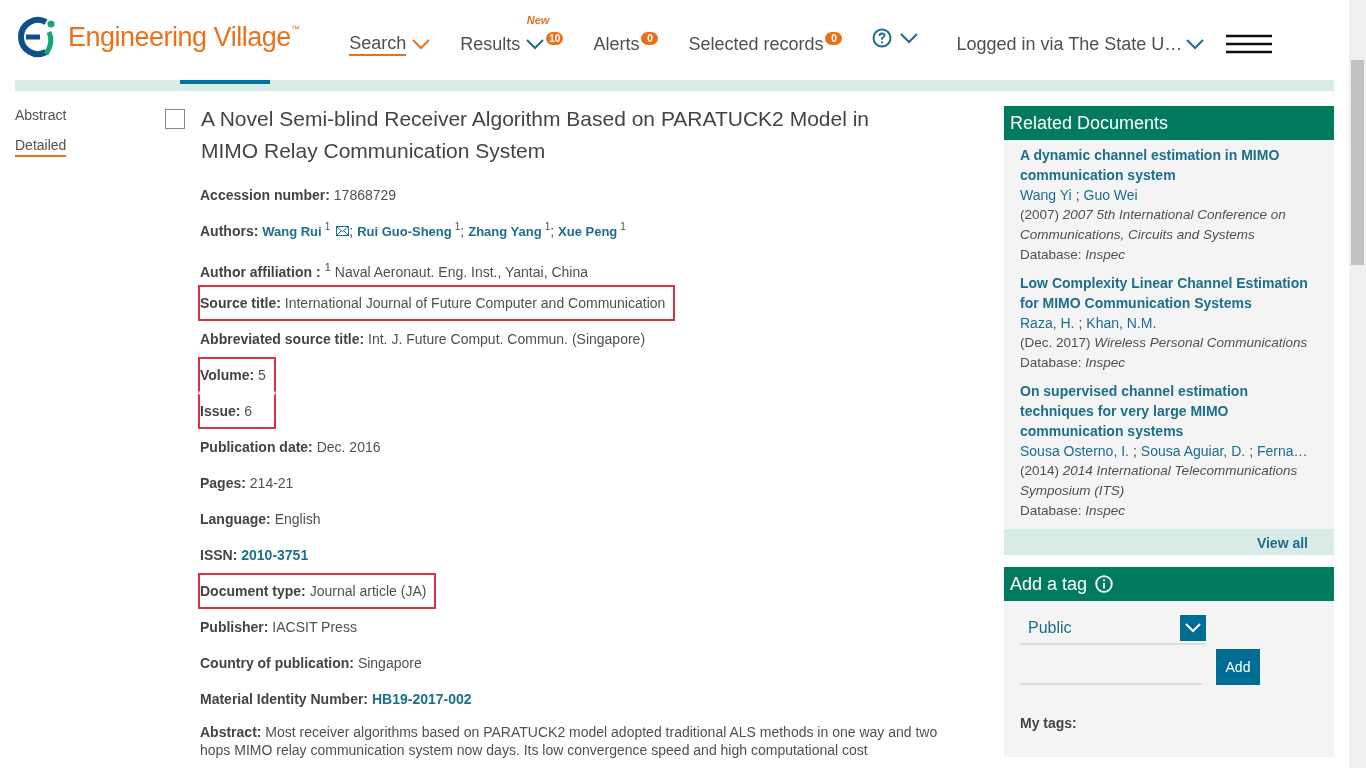  I want to click on abstract-paragraph: Abstract: Most receiver algorithms based on PARATUCK2 model adopted traditional ALS methods in one way and two hops MIMO relay communication system now days. Its low convergence speed and high computational cost, so click(569, 741).